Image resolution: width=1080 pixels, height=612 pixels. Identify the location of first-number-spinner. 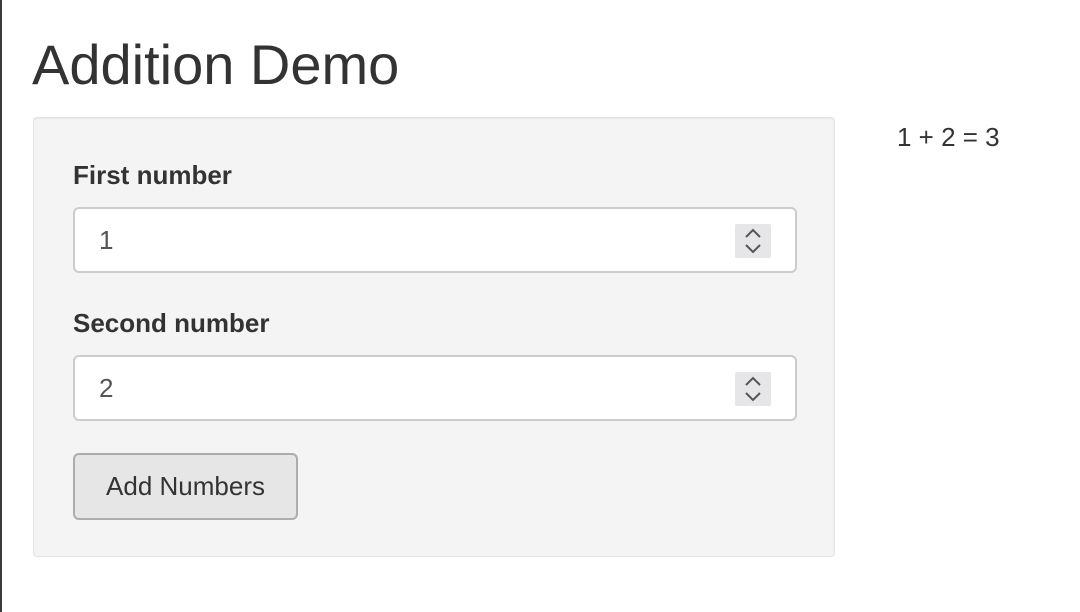
(753, 241).